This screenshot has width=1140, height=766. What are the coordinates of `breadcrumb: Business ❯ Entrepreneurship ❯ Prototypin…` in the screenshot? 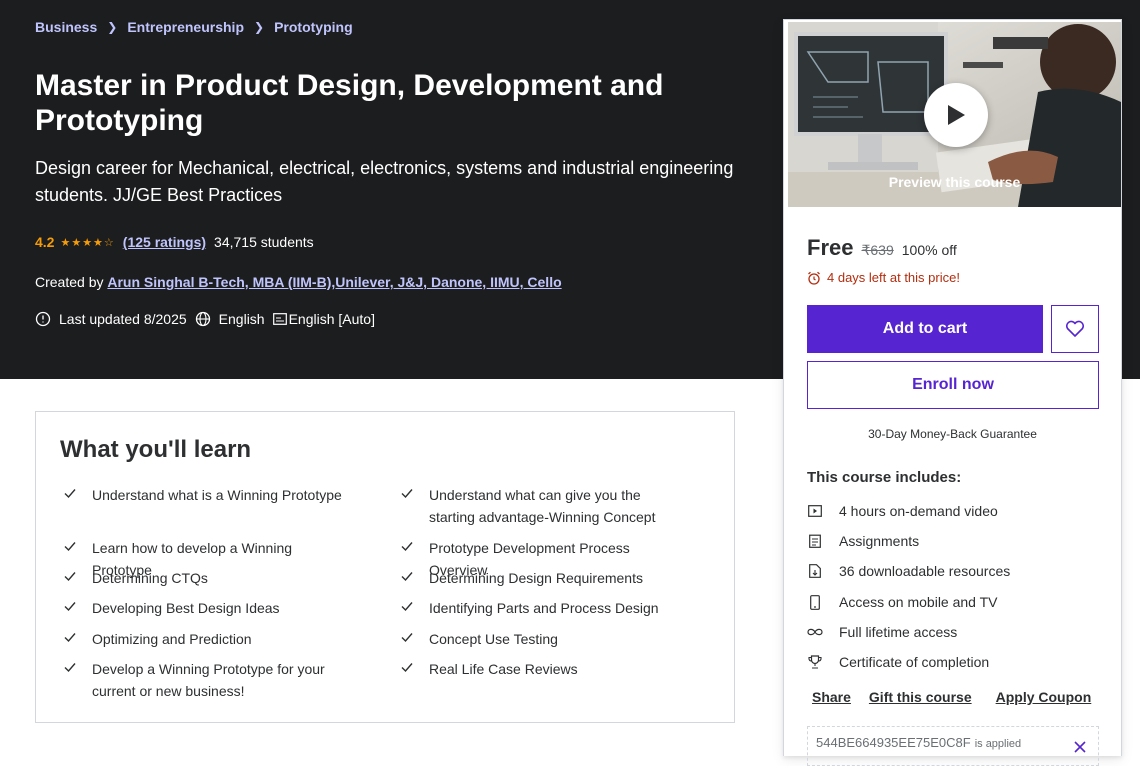 It's located at (194, 27).